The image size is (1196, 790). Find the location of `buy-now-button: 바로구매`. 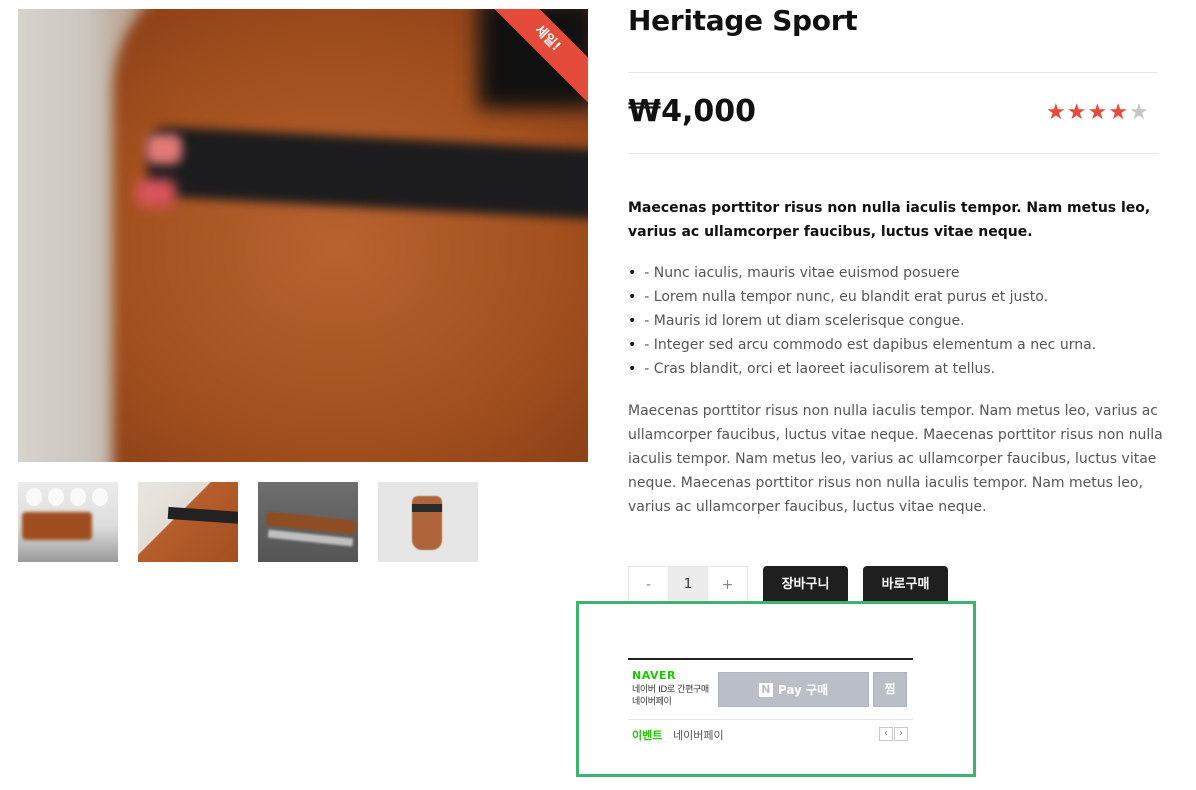

buy-now-button: 바로구매 is located at coordinates (905, 585).